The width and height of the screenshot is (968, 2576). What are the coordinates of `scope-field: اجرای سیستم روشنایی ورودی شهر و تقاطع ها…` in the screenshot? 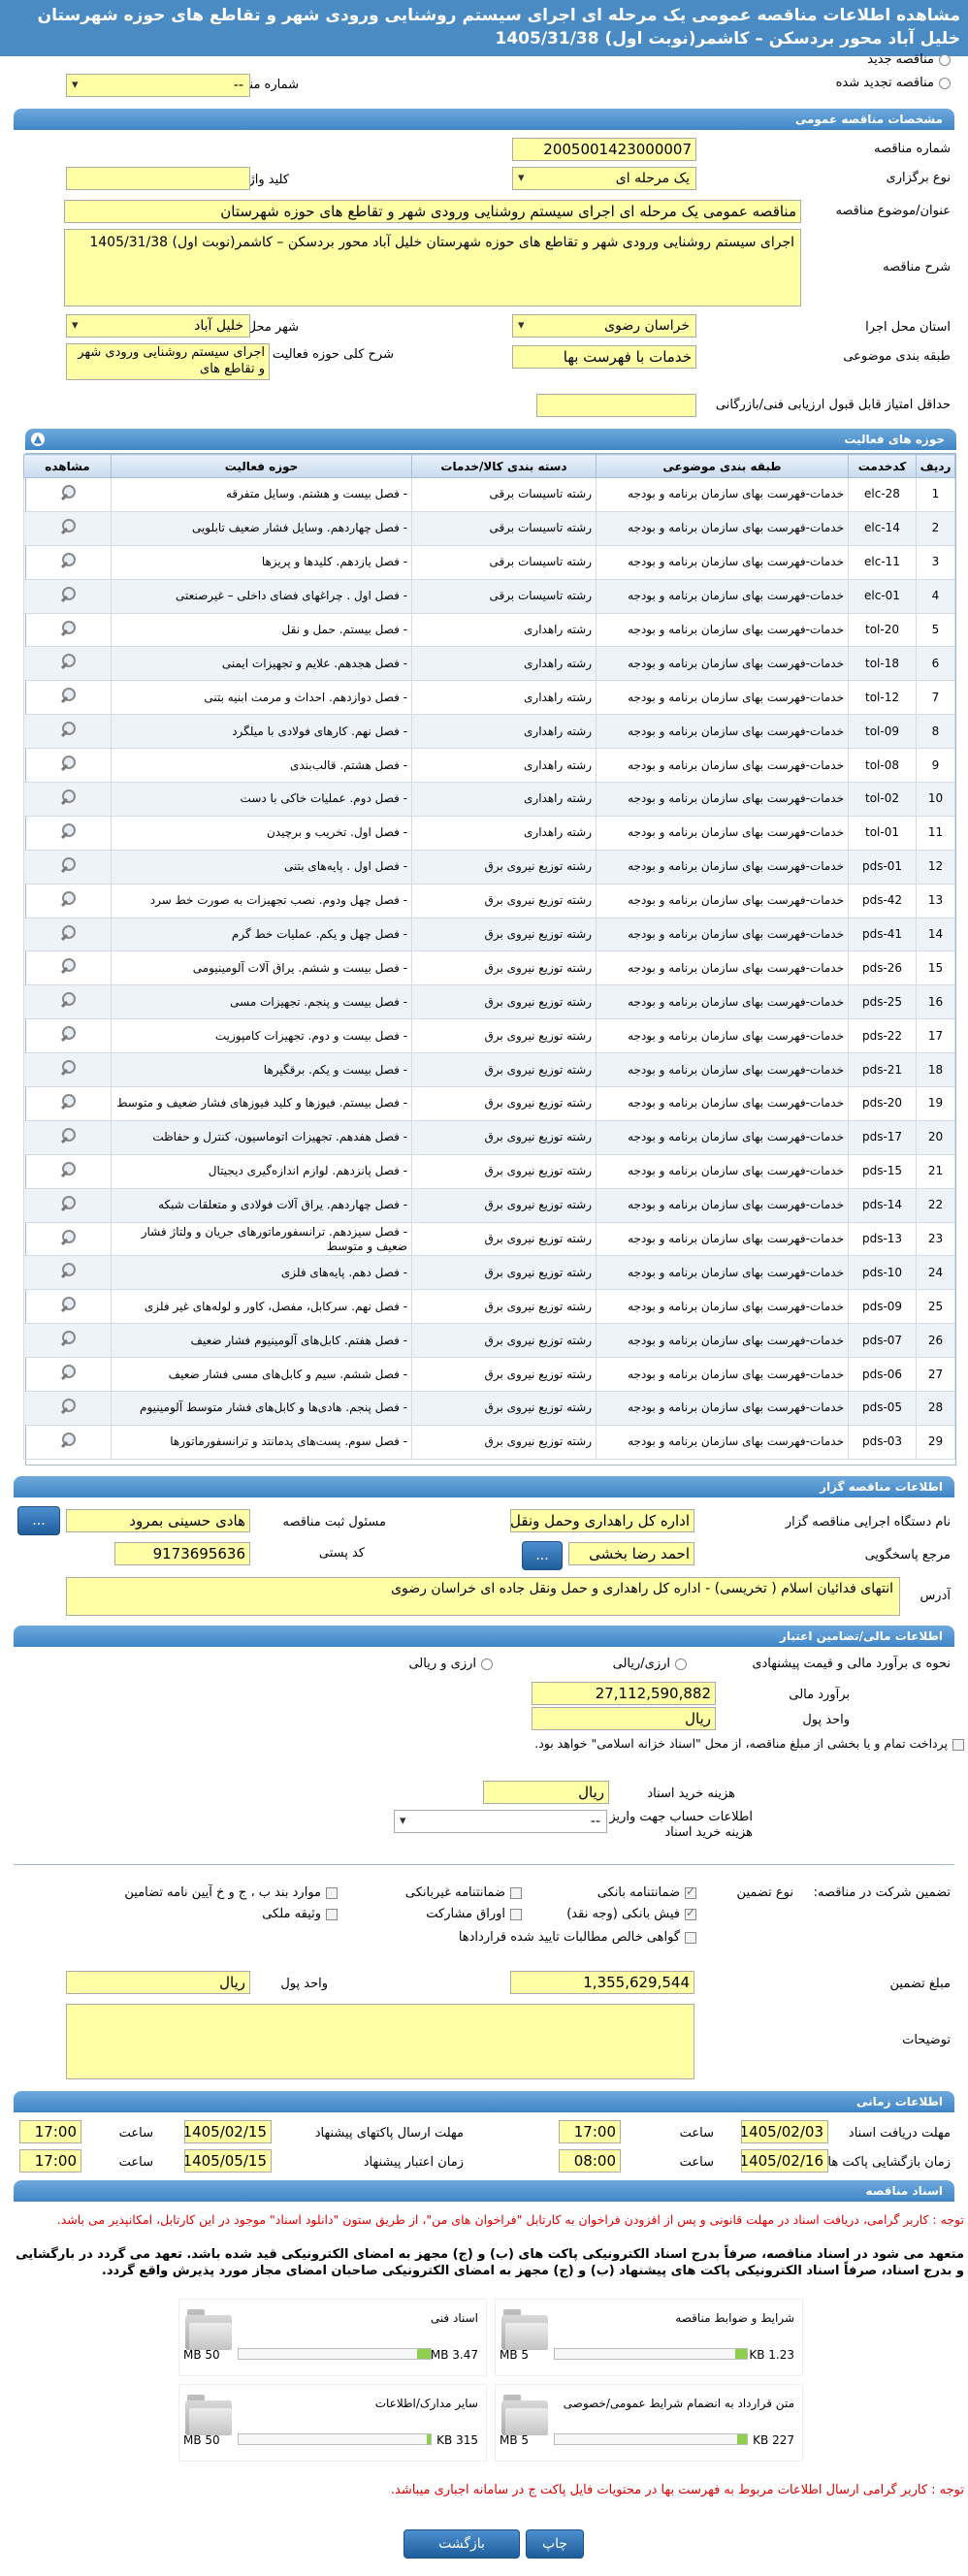 It's located at (168, 361).